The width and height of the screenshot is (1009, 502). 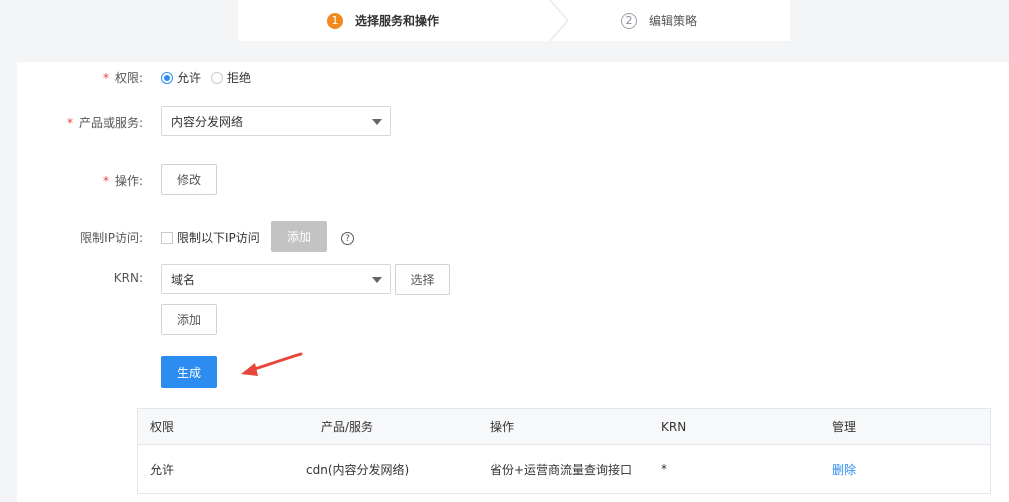 What do you see at coordinates (231, 77) in the screenshot?
I see `radio-deny: 拒绝` at bounding box center [231, 77].